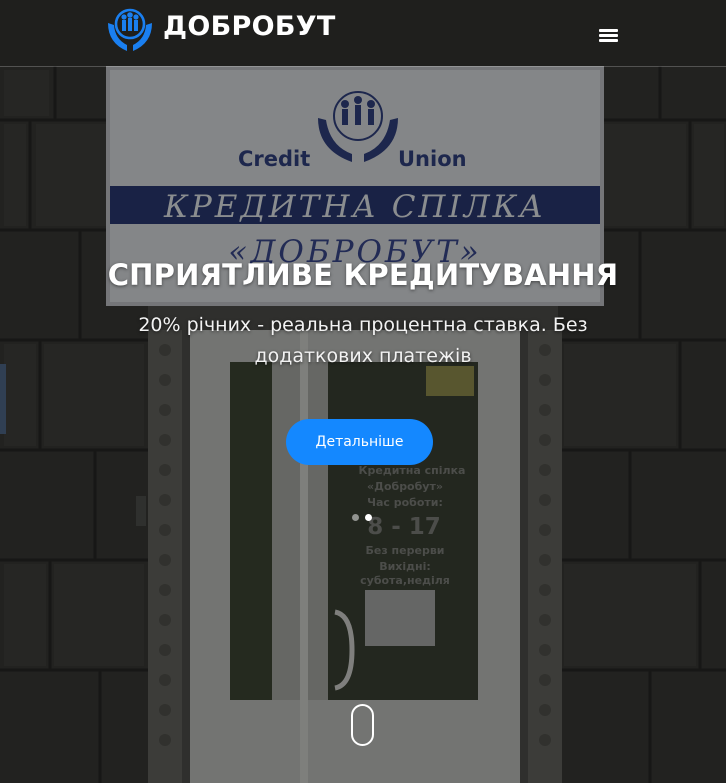 The image size is (726, 783). What do you see at coordinates (359, 442) in the screenshot?
I see `details-button: Детальніше` at bounding box center [359, 442].